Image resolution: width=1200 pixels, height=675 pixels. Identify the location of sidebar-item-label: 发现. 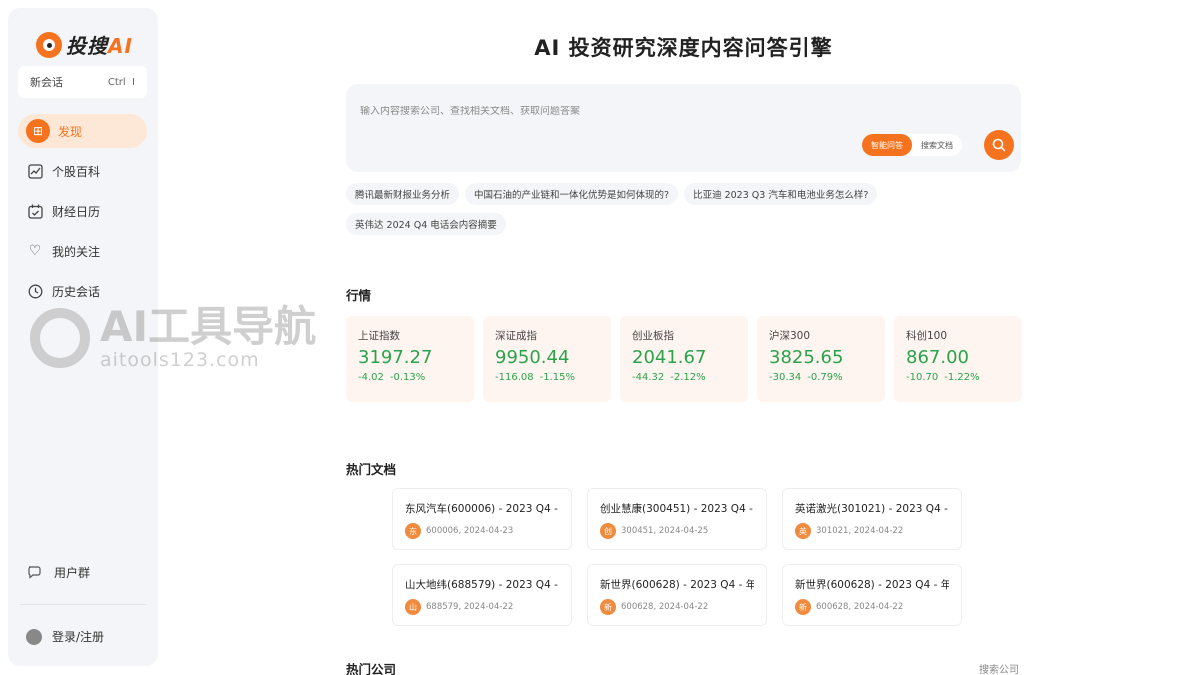
(70, 131).